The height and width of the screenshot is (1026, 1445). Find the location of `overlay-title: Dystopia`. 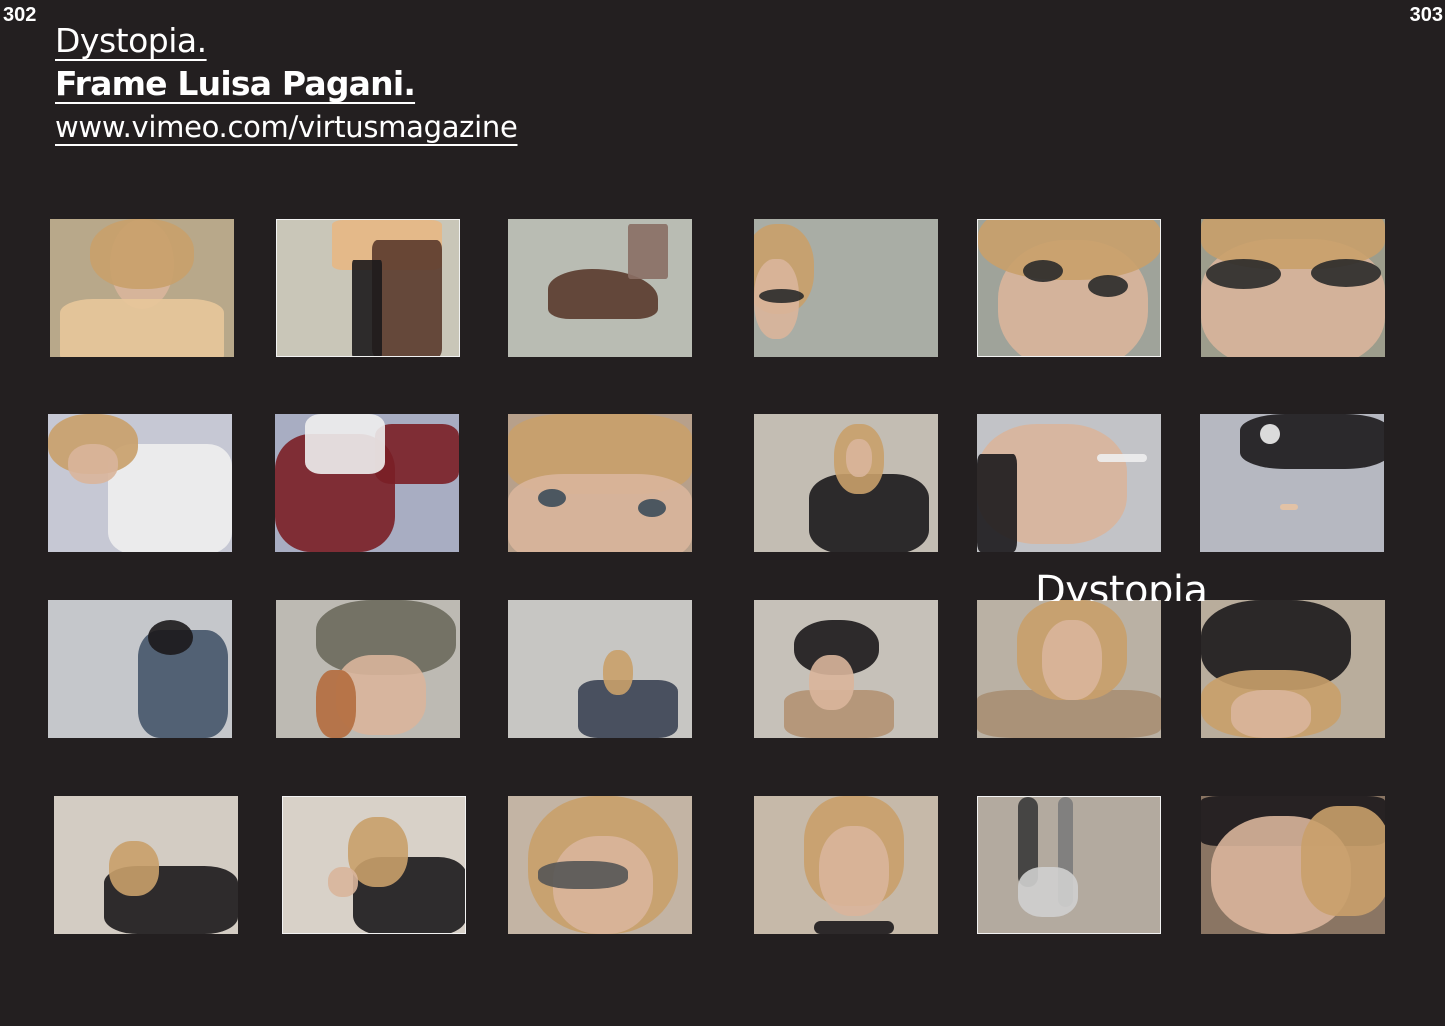

overlay-title: Dystopia is located at coordinates (1121, 584).